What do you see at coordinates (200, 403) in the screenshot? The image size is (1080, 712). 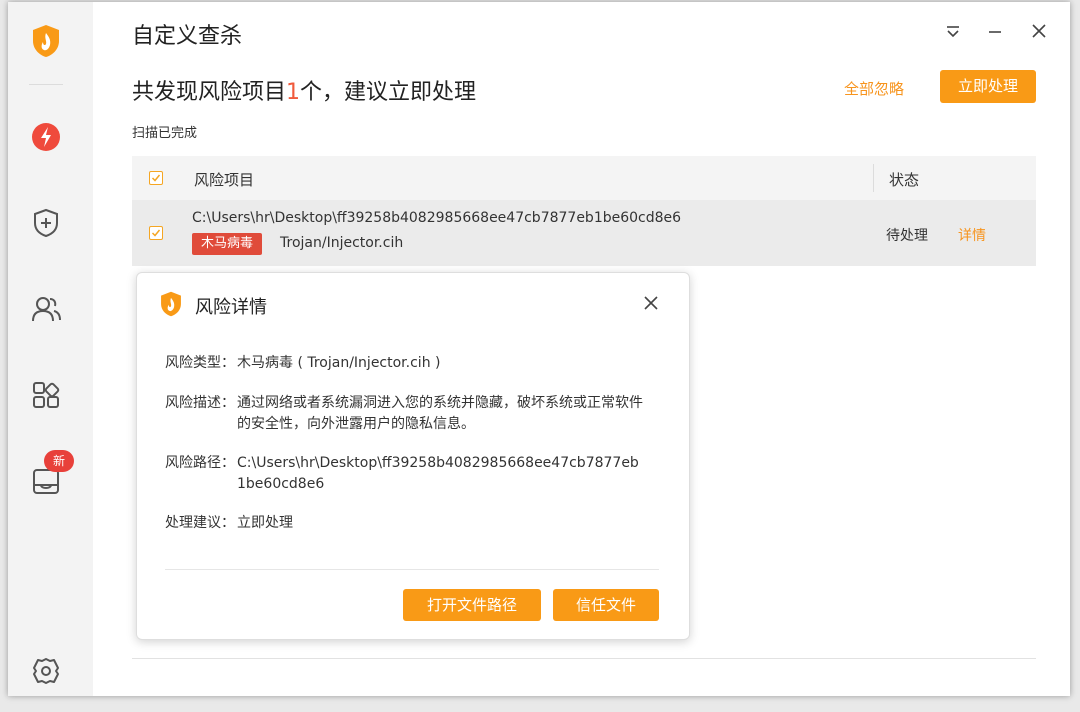 I see `field-label: 风险描述：` at bounding box center [200, 403].